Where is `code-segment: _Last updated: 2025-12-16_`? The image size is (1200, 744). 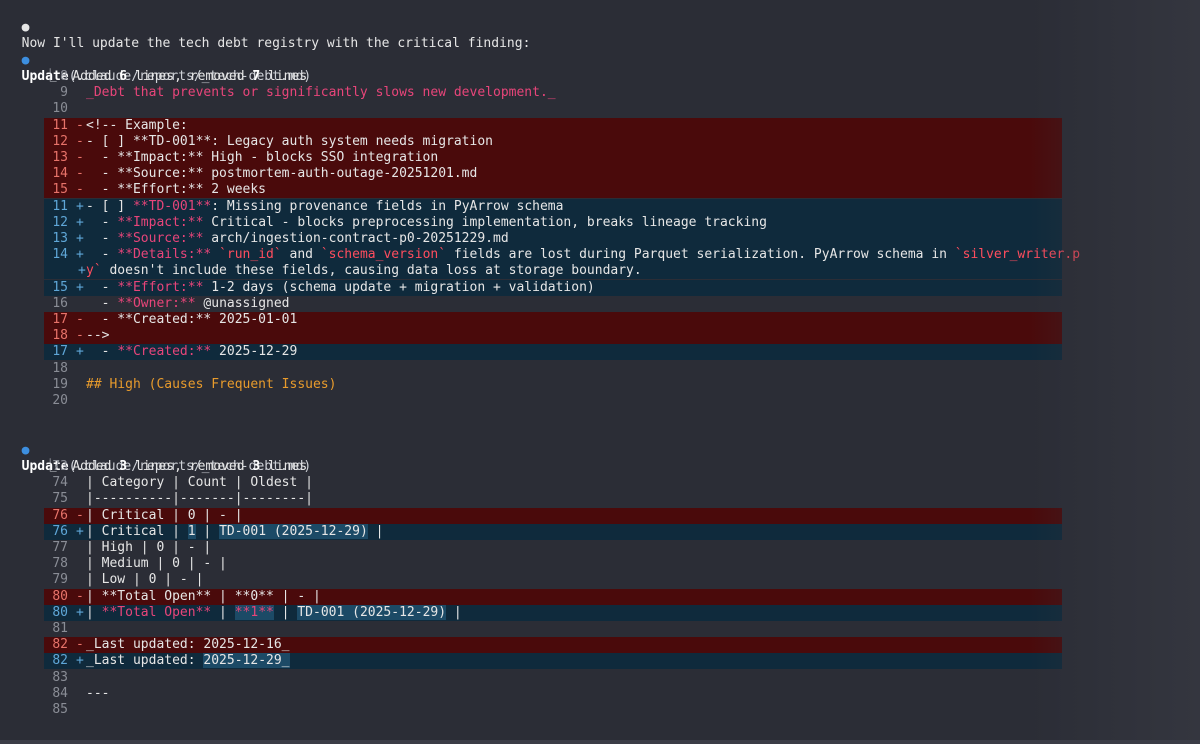
code-segment: _Last updated: 2025-12-16_ is located at coordinates (188, 645).